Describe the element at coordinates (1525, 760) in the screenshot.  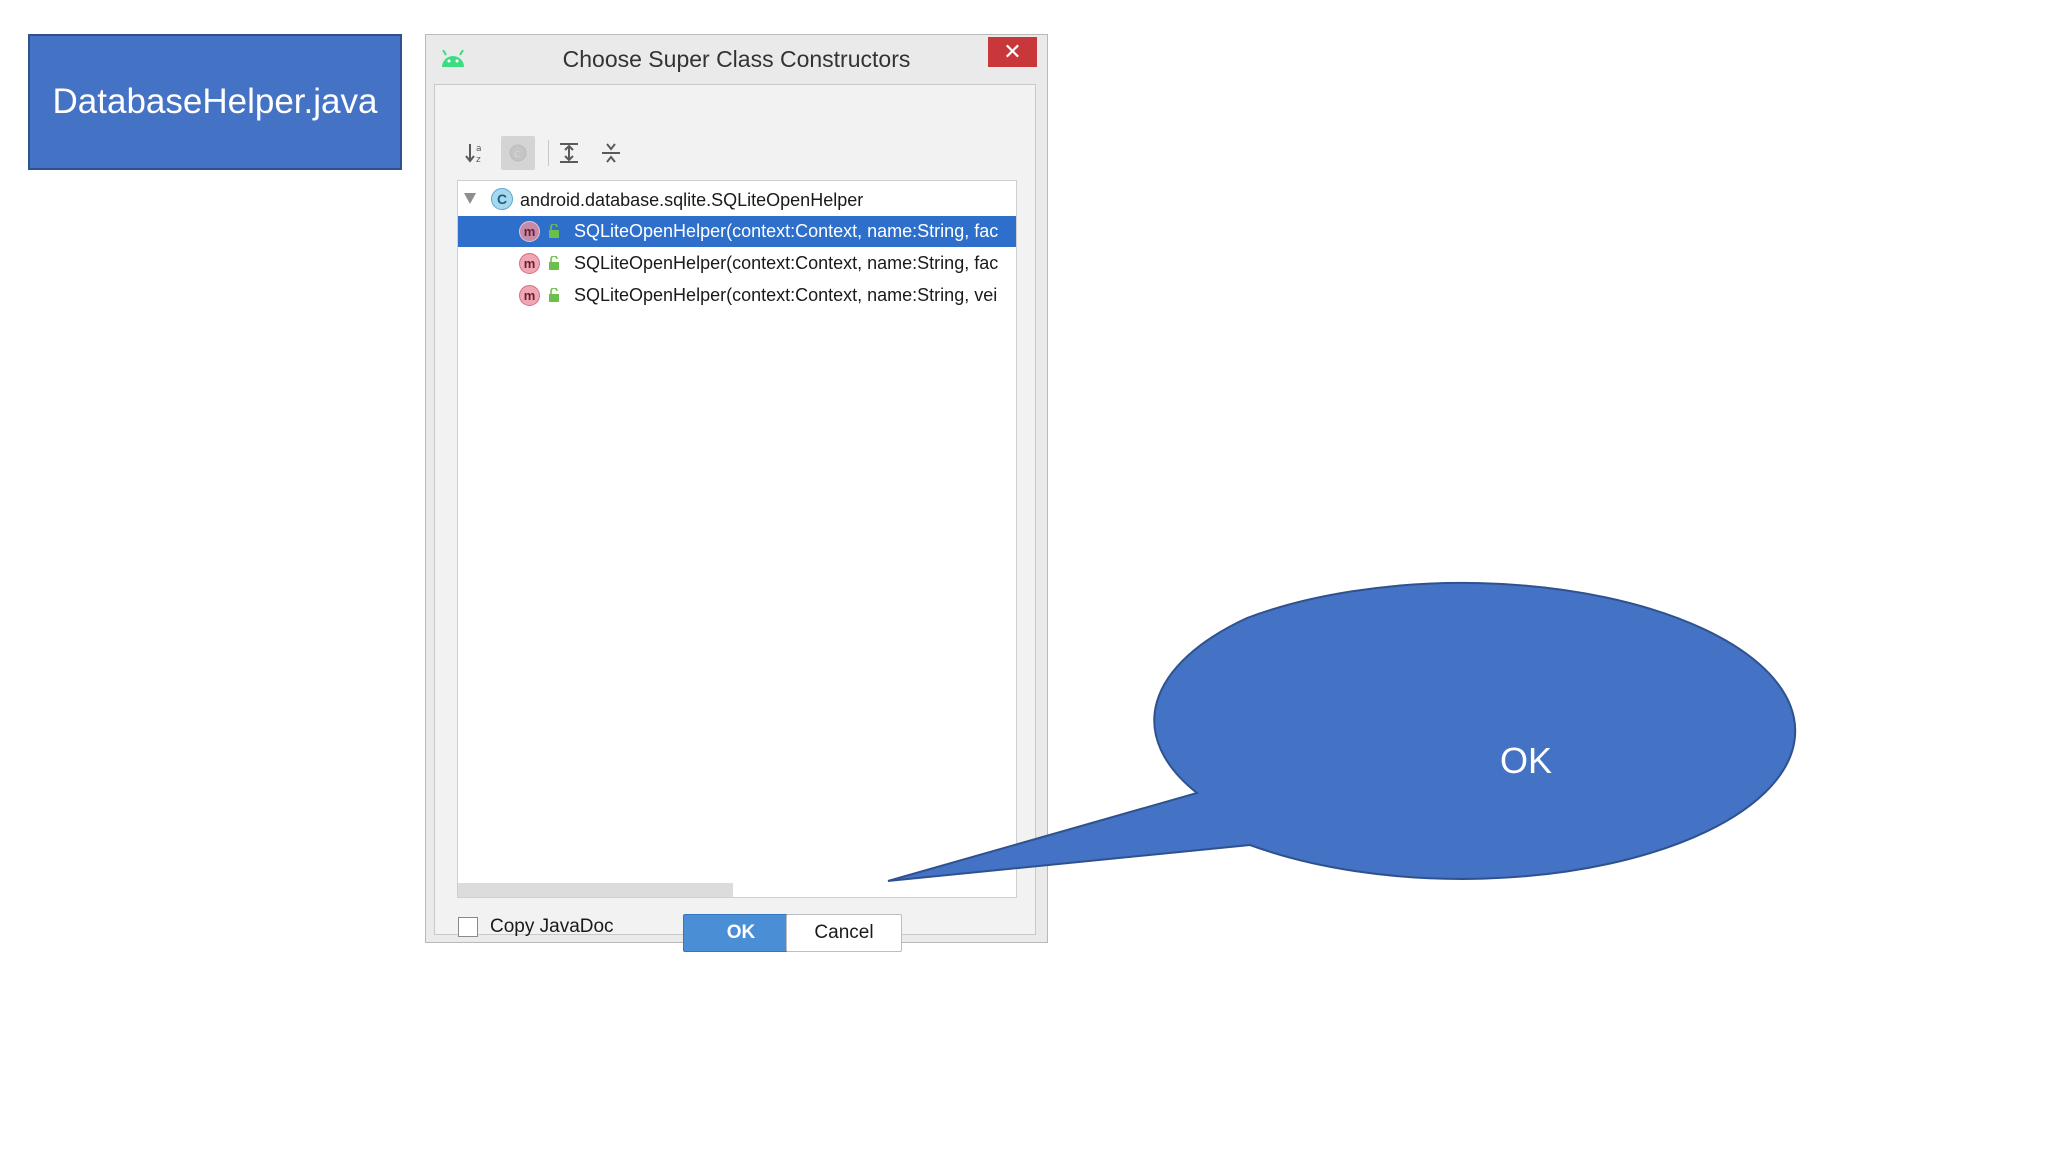
I see `callout-text: OK` at that location.